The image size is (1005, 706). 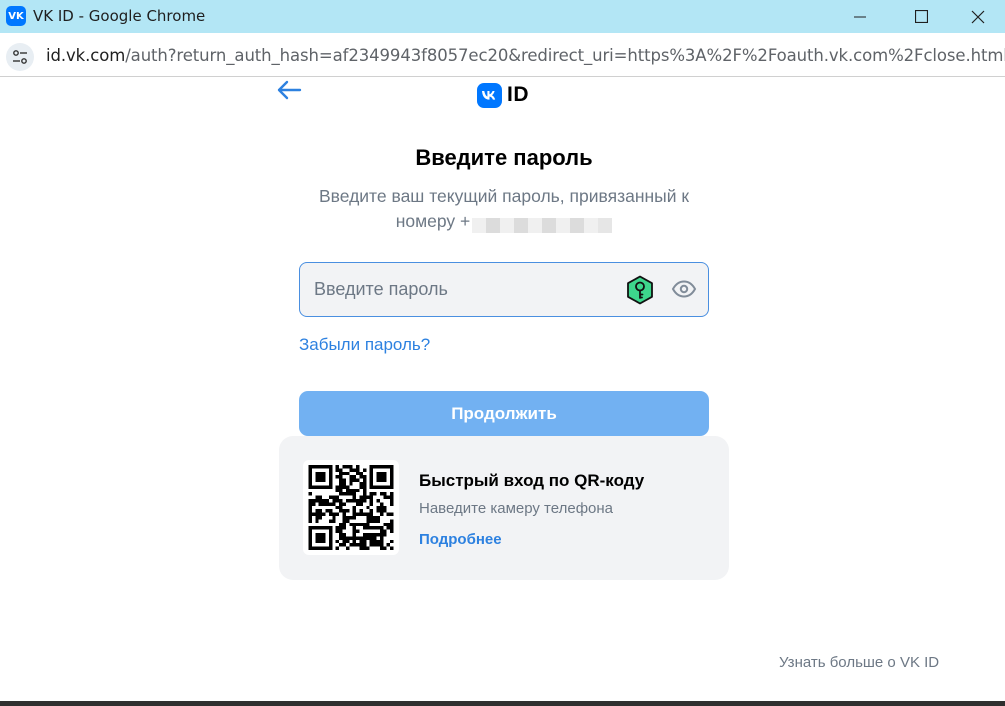 I want to click on back-button, so click(x=289, y=90).